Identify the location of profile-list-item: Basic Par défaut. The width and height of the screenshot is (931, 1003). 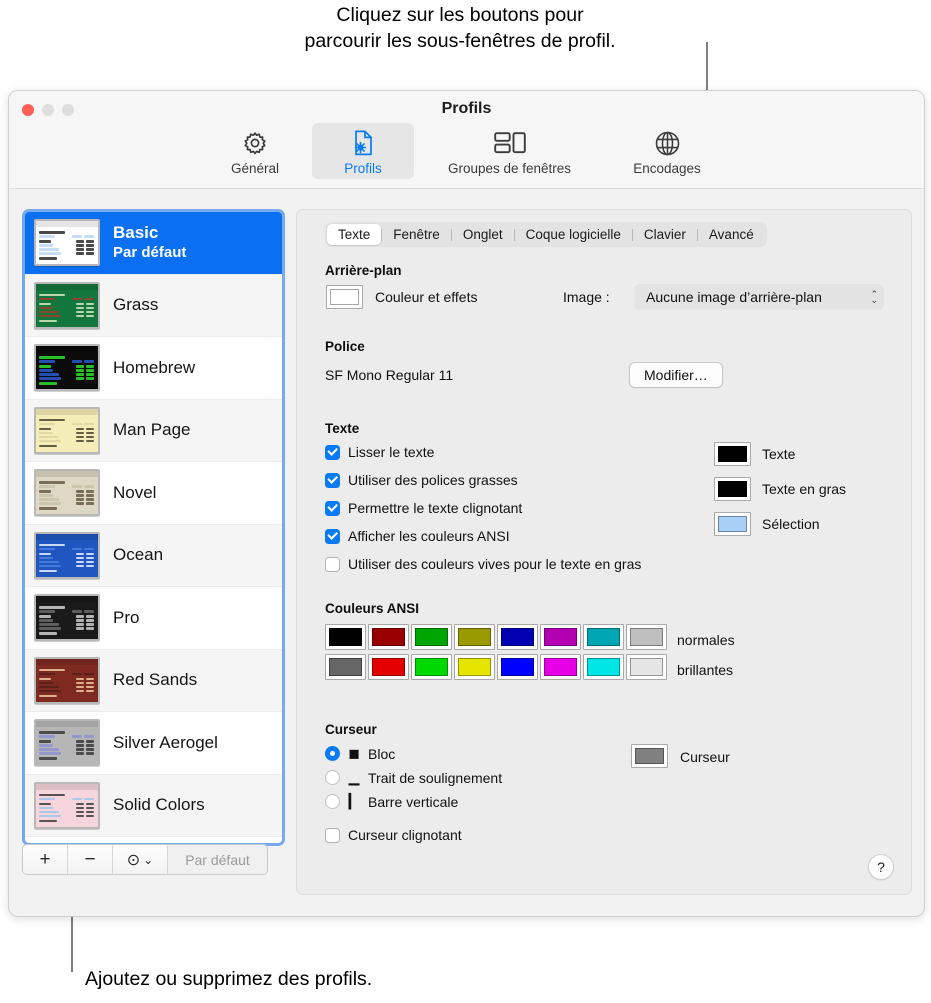
(153, 243).